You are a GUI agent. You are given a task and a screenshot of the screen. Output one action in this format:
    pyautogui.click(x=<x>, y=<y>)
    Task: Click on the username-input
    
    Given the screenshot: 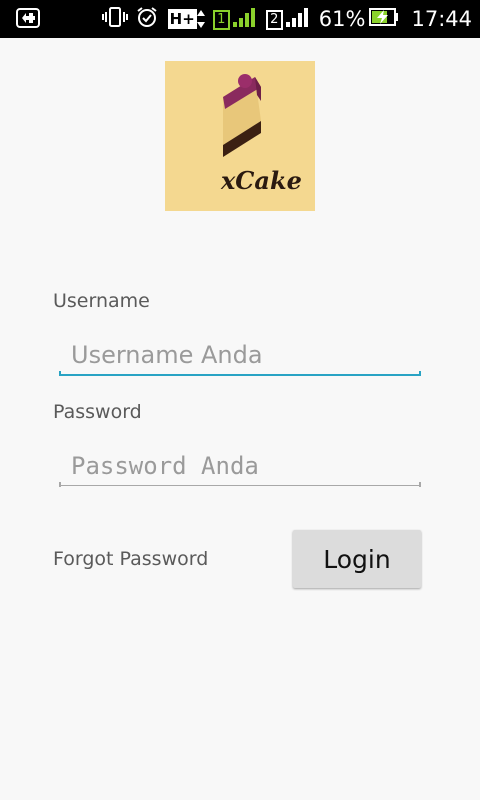 What is the action you would take?
    pyautogui.click(x=240, y=355)
    